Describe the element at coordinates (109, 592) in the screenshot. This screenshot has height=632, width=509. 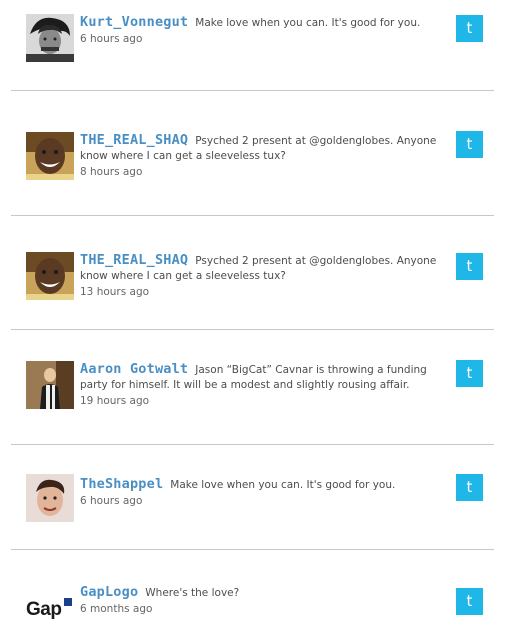
I see `tweet-username: GapLogo` at that location.